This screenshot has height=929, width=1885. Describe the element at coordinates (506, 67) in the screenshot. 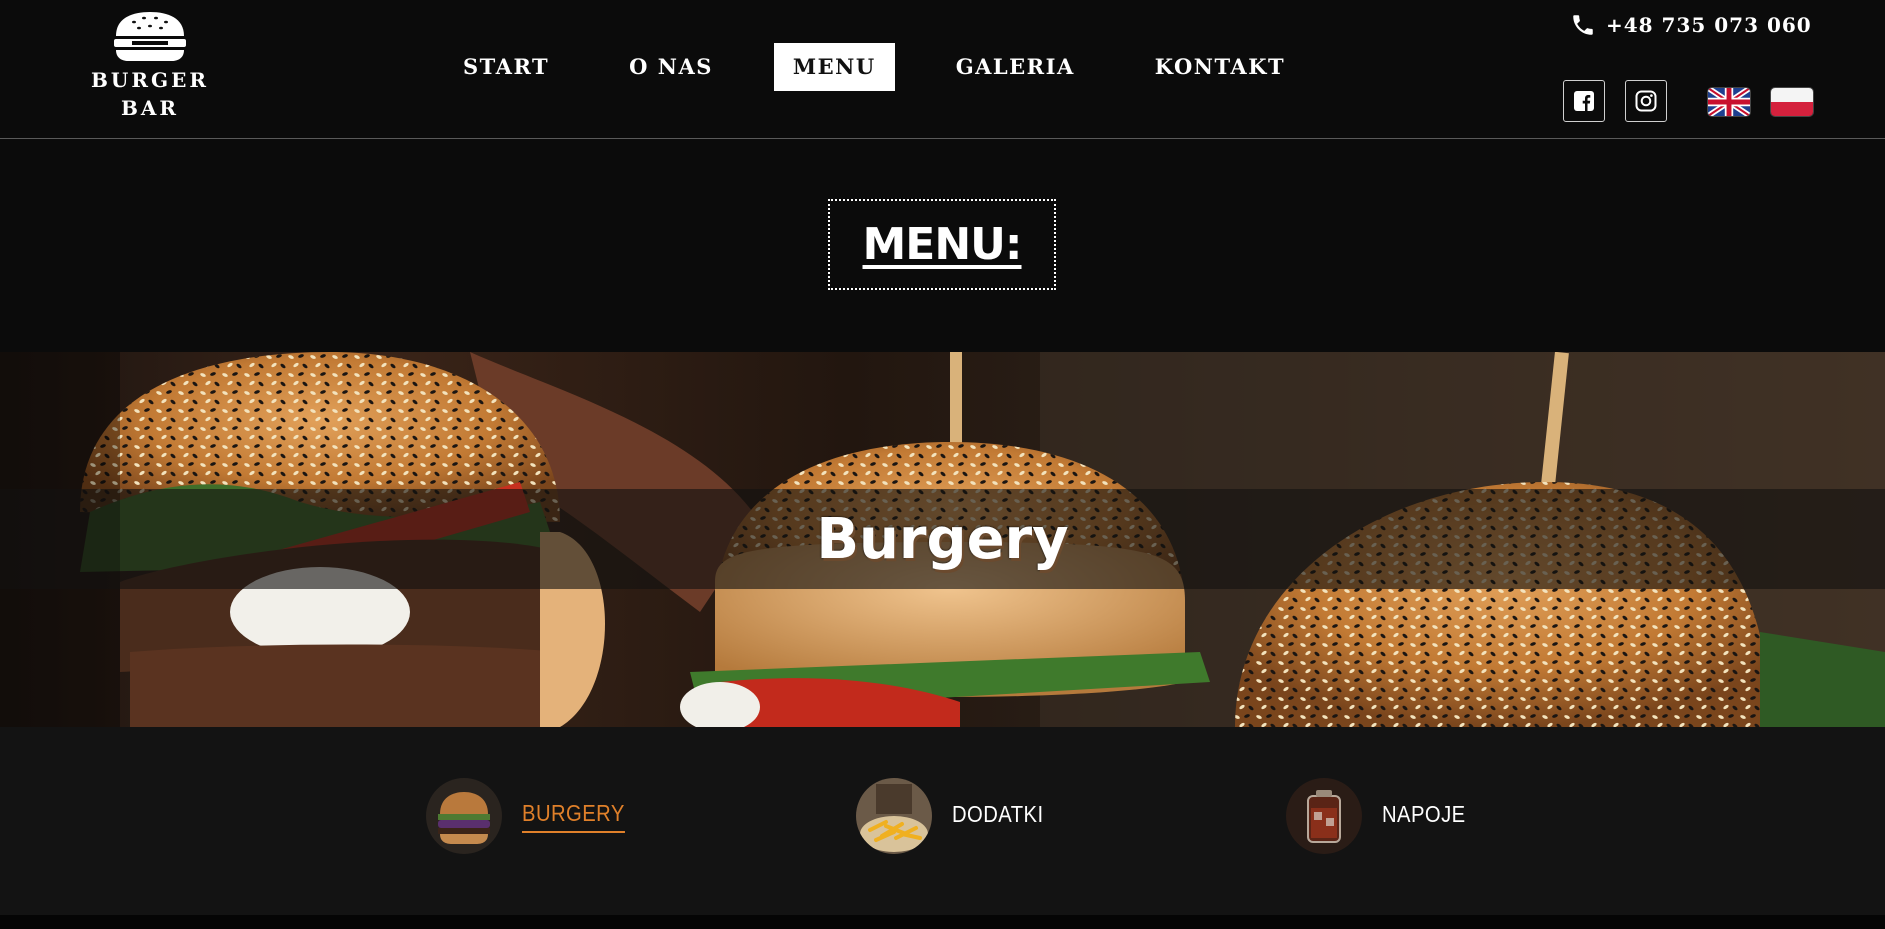

I see `nav-item-start: START` at that location.